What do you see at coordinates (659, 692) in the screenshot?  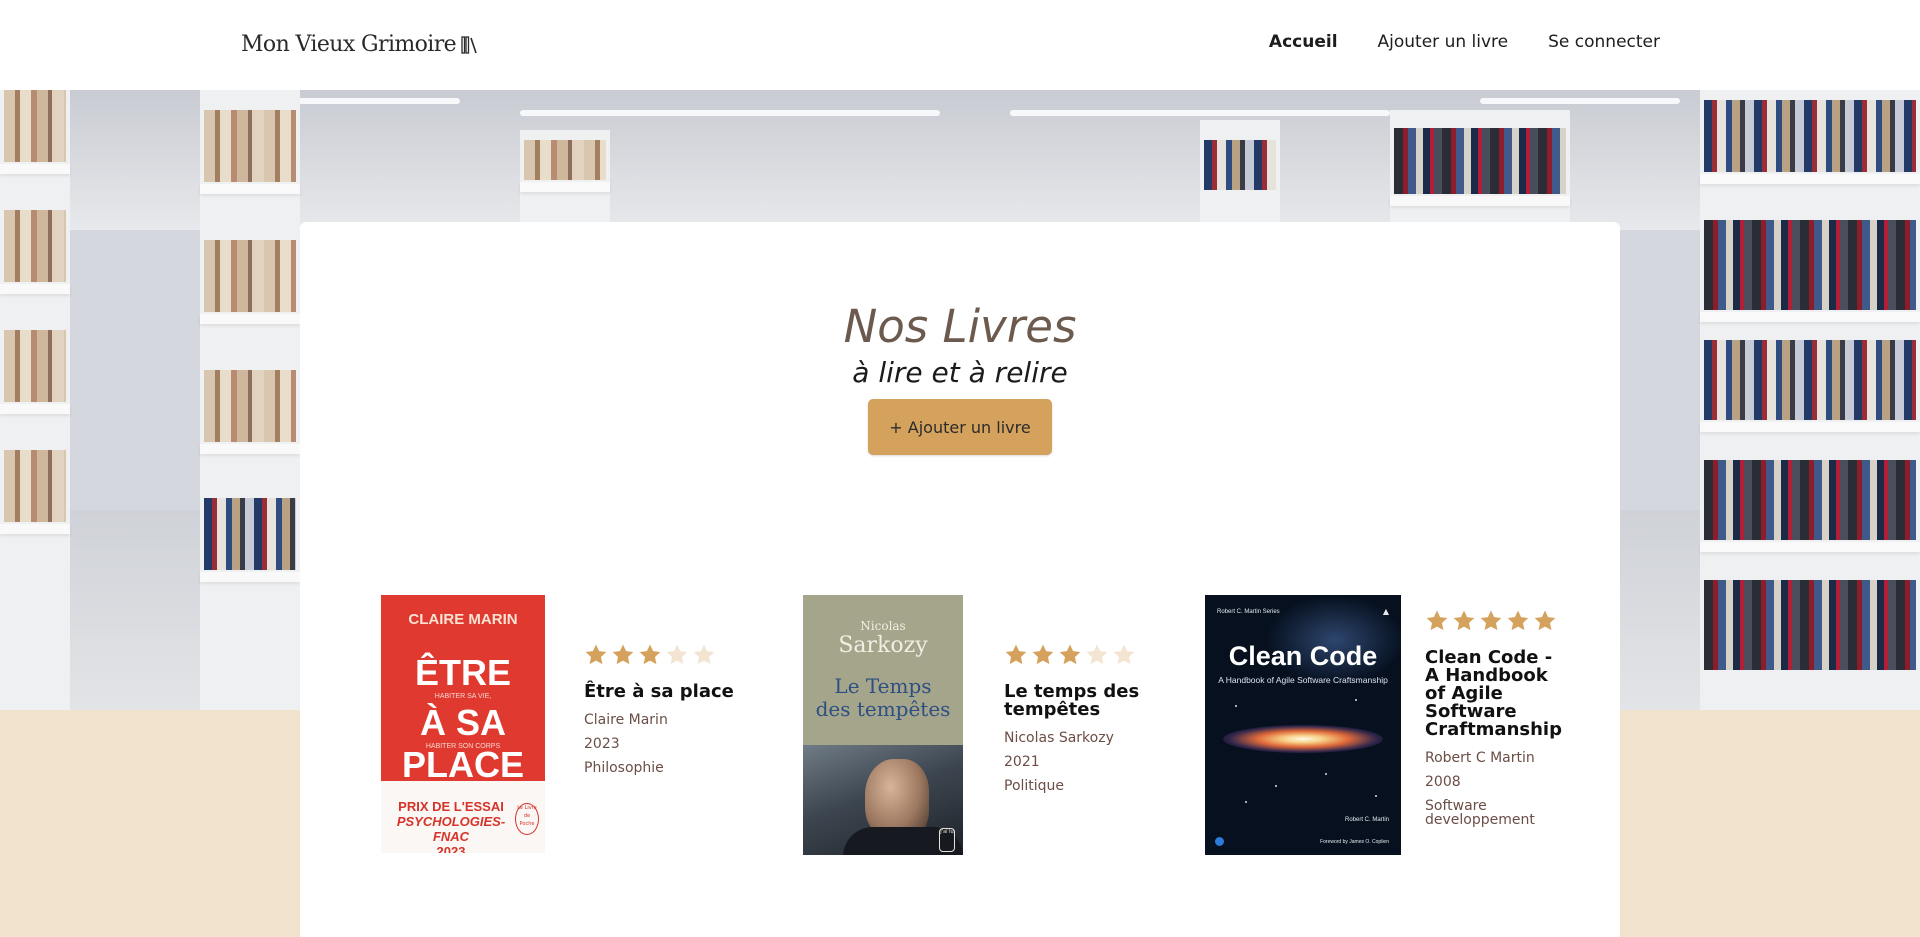 I see `book-title: Être à sa place` at bounding box center [659, 692].